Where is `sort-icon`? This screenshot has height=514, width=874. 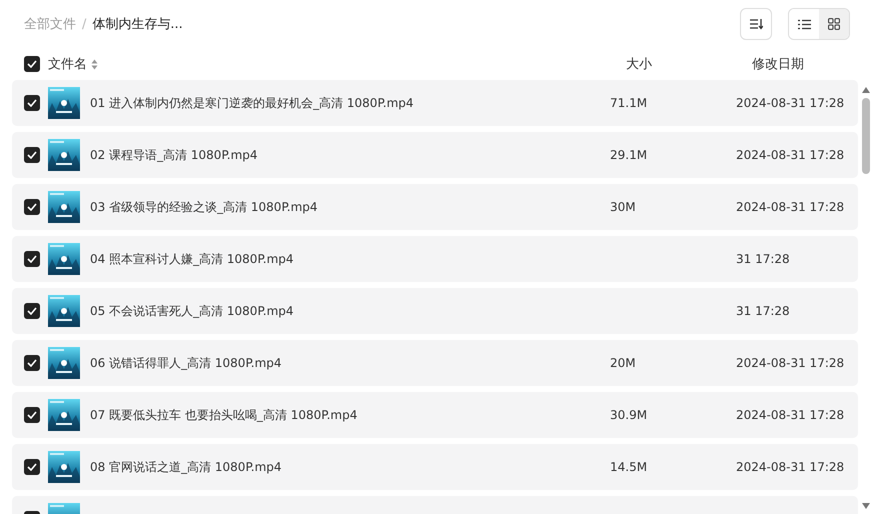 sort-icon is located at coordinates (756, 24).